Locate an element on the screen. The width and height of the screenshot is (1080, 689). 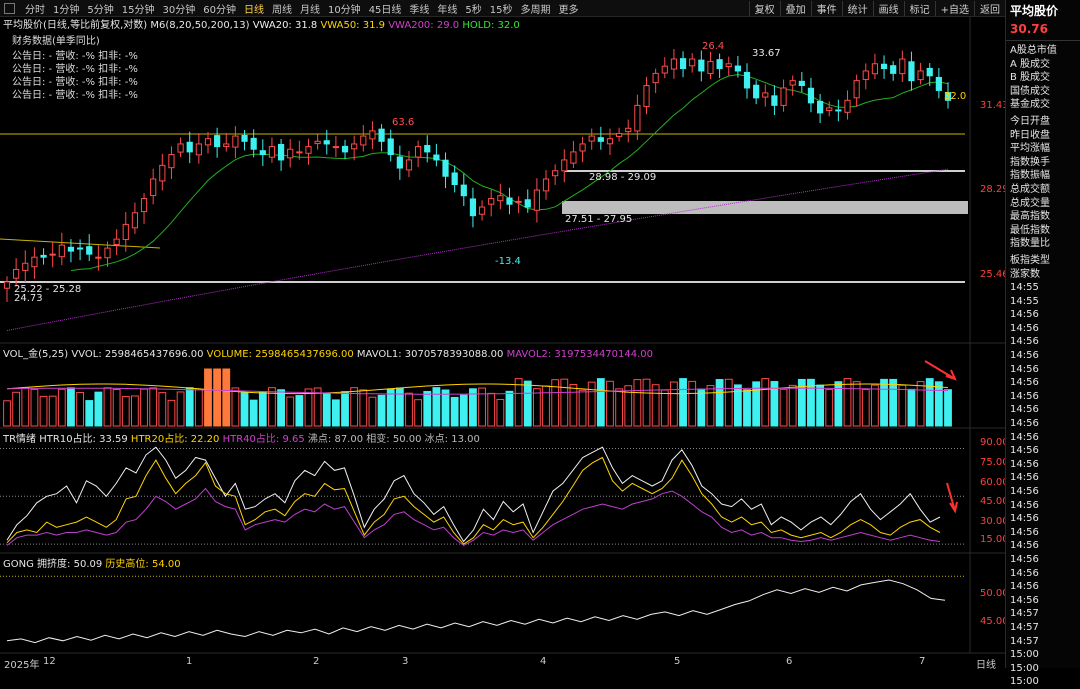
period-tab: 月线 is located at coordinates (310, 8).